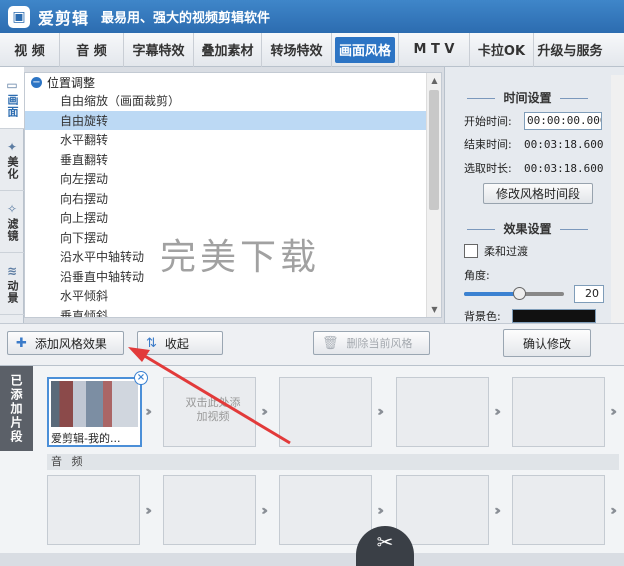 The width and height of the screenshot is (624, 566). Describe the element at coordinates (563, 121) in the screenshot. I see `start-time-input: 00:00:00.000` at that location.